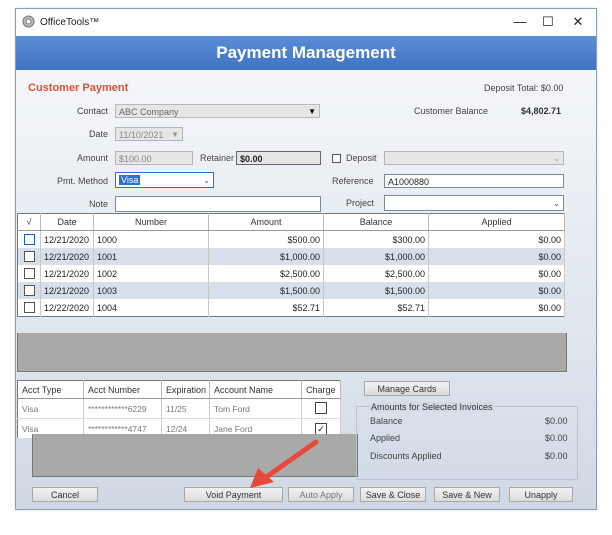 The width and height of the screenshot is (612, 535). Describe the element at coordinates (467, 494) in the screenshot. I see `save-new-button: Save & New` at that location.